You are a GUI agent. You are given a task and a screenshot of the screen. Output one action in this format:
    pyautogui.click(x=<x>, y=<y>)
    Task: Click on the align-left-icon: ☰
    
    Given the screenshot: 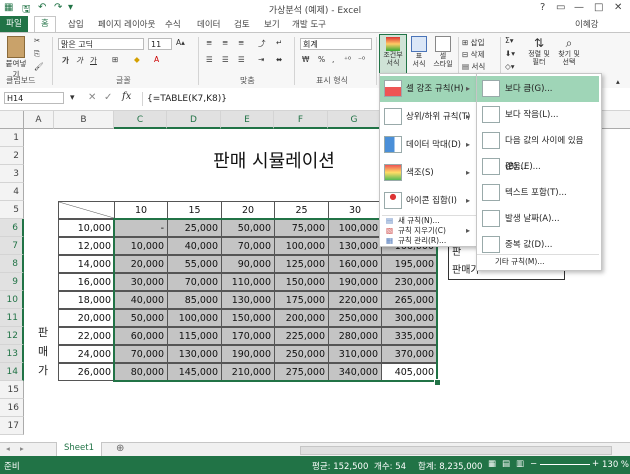 What is the action you would take?
    pyautogui.click(x=209, y=59)
    